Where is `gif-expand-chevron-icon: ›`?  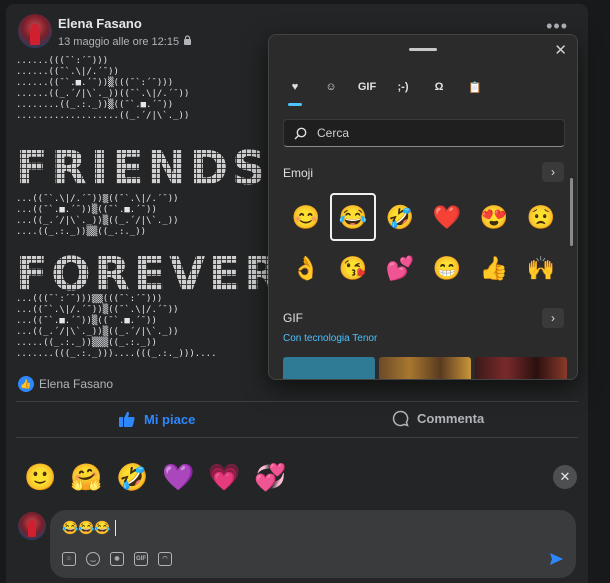
gif-expand-chevron-icon: › is located at coordinates (553, 318).